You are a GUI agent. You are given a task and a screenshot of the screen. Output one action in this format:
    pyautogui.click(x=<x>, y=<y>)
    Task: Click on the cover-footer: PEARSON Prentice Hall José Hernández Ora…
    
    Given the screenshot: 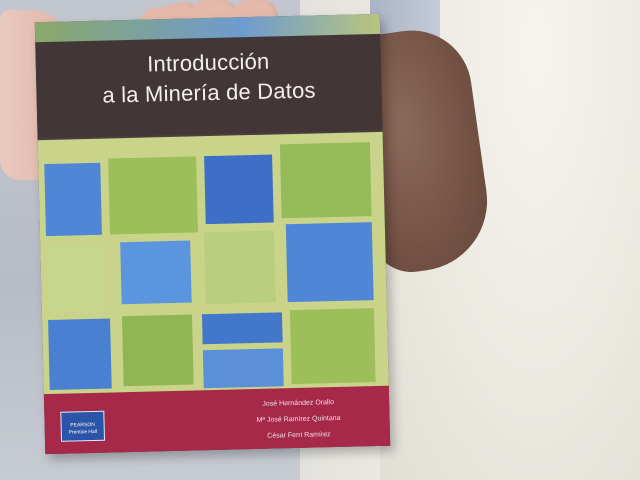 What is the action you would take?
    pyautogui.click(x=217, y=420)
    